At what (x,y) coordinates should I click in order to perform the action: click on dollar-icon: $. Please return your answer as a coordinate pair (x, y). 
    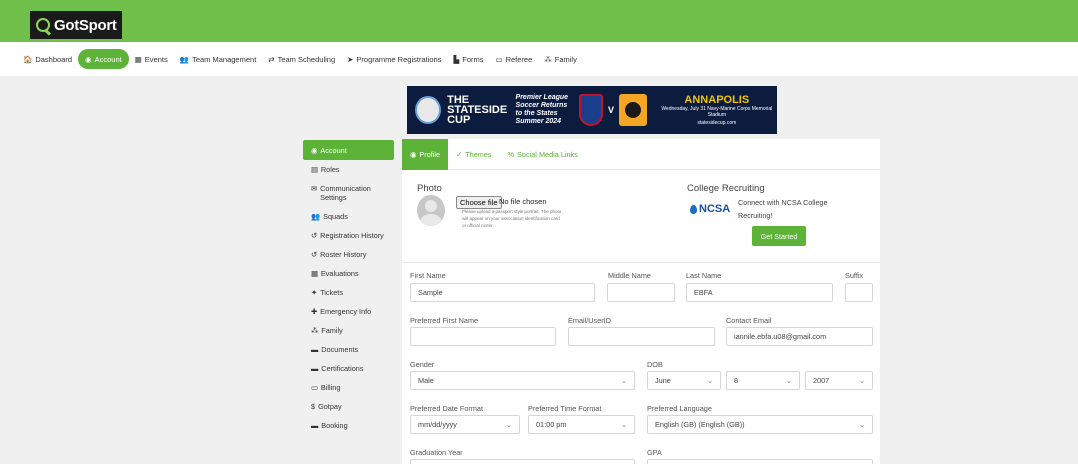
    Looking at the image, I should click on (313, 406).